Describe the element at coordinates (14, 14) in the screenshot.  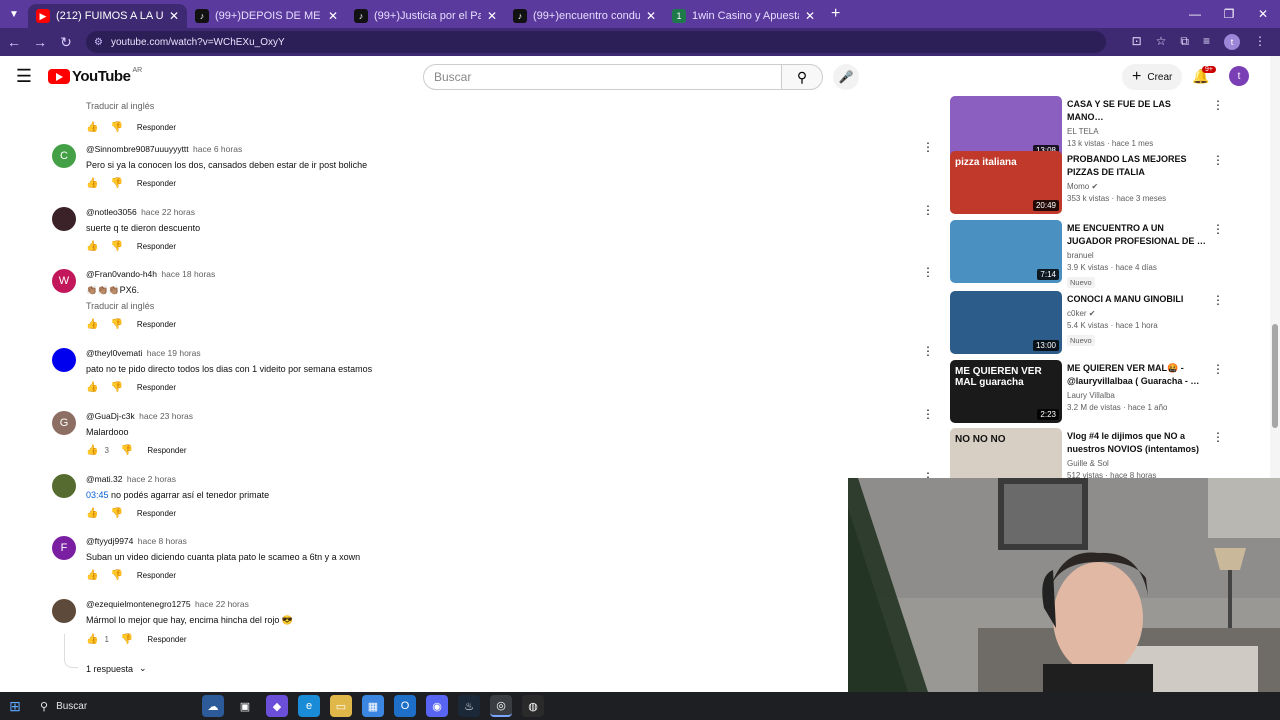
I see `tab-search-icon: ▼` at that location.